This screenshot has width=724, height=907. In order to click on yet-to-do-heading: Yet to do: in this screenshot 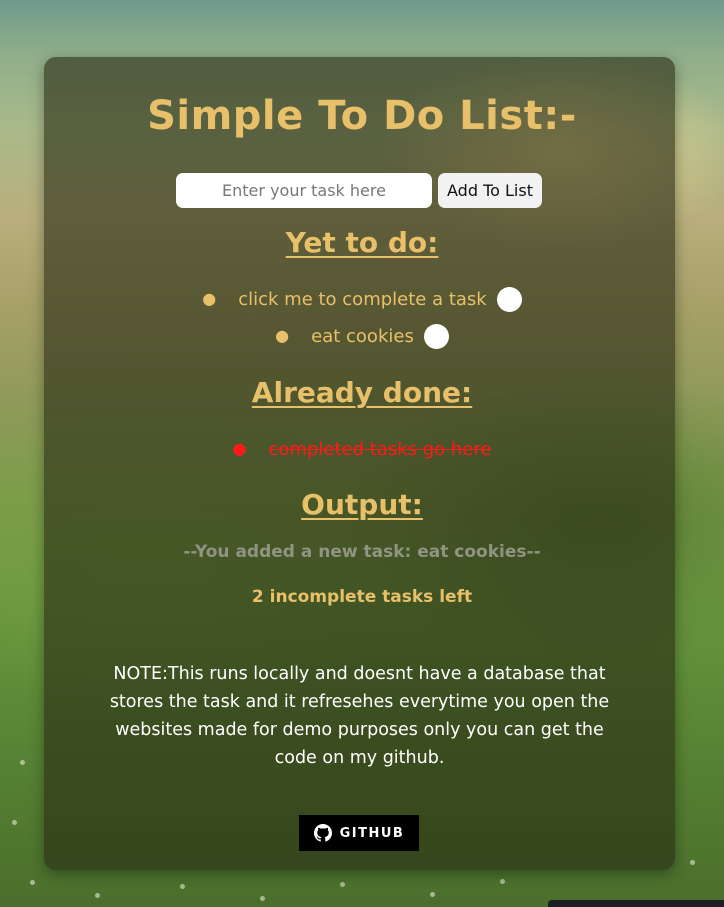, I will do `click(362, 242)`.